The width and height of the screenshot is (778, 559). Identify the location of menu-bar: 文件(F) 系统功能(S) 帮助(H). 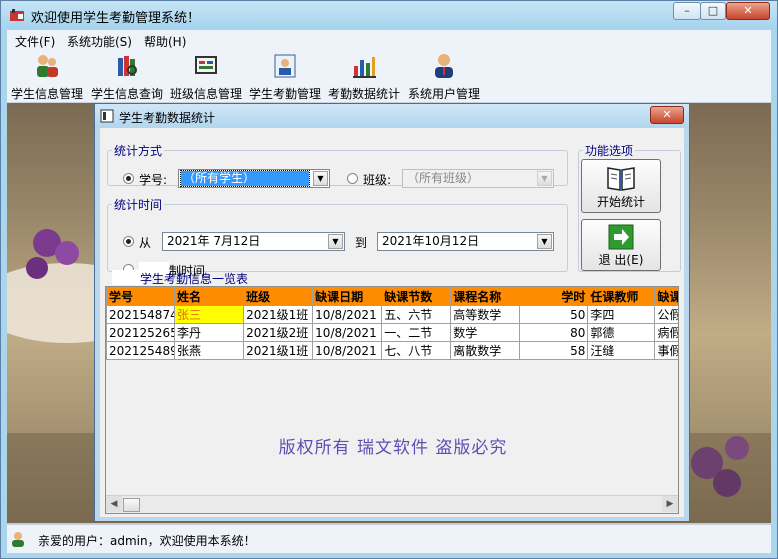
(389, 40).